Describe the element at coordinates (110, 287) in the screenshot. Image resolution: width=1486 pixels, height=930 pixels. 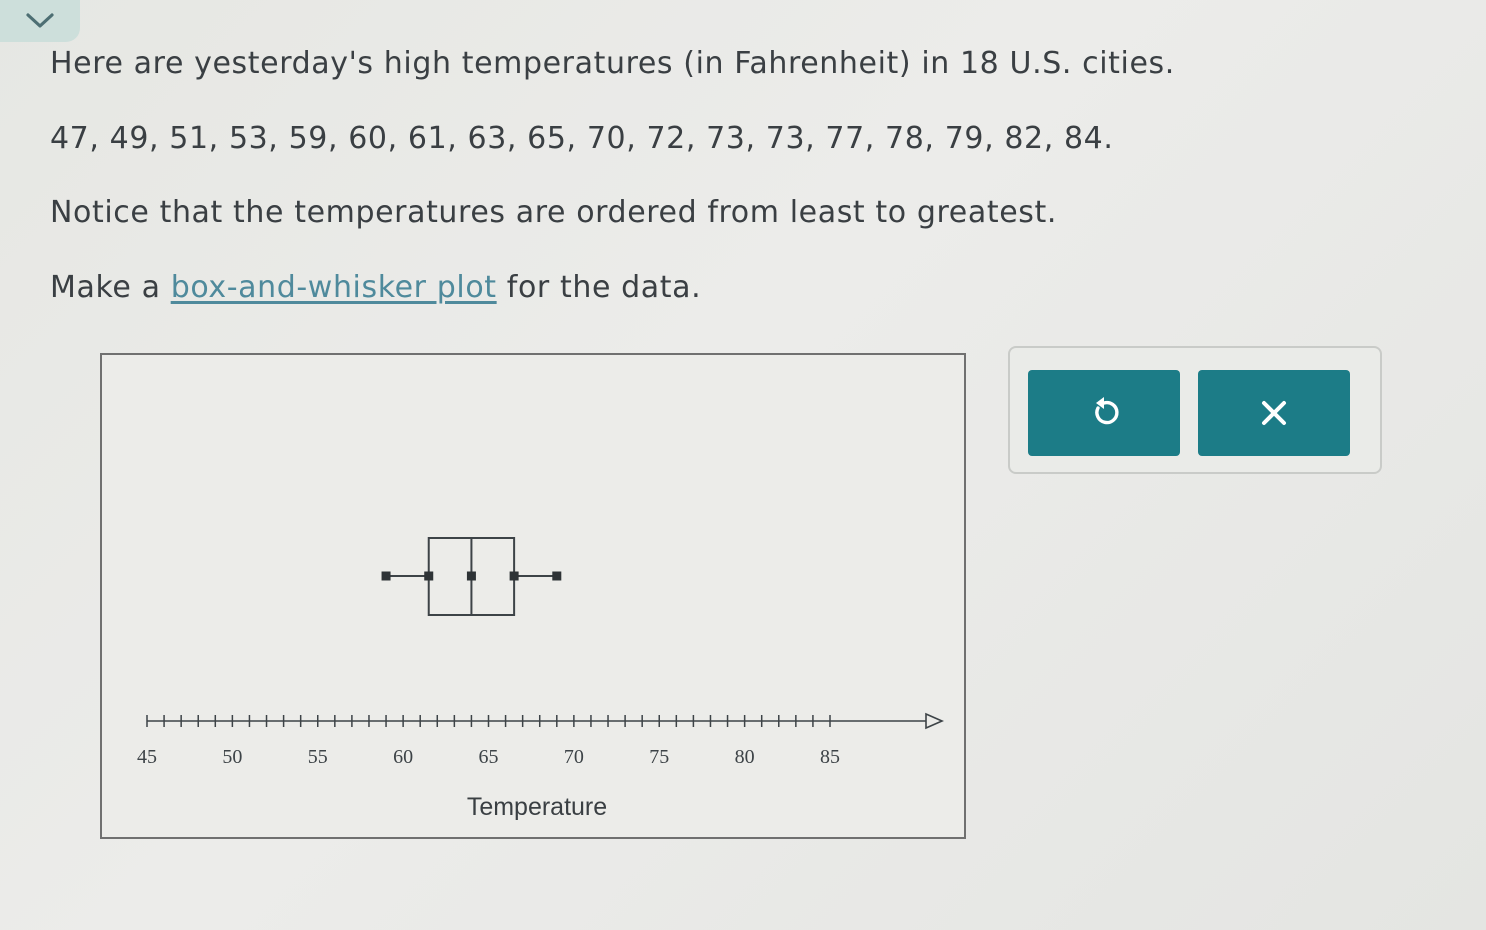
I see `instruction-prefix: Make a` at that location.